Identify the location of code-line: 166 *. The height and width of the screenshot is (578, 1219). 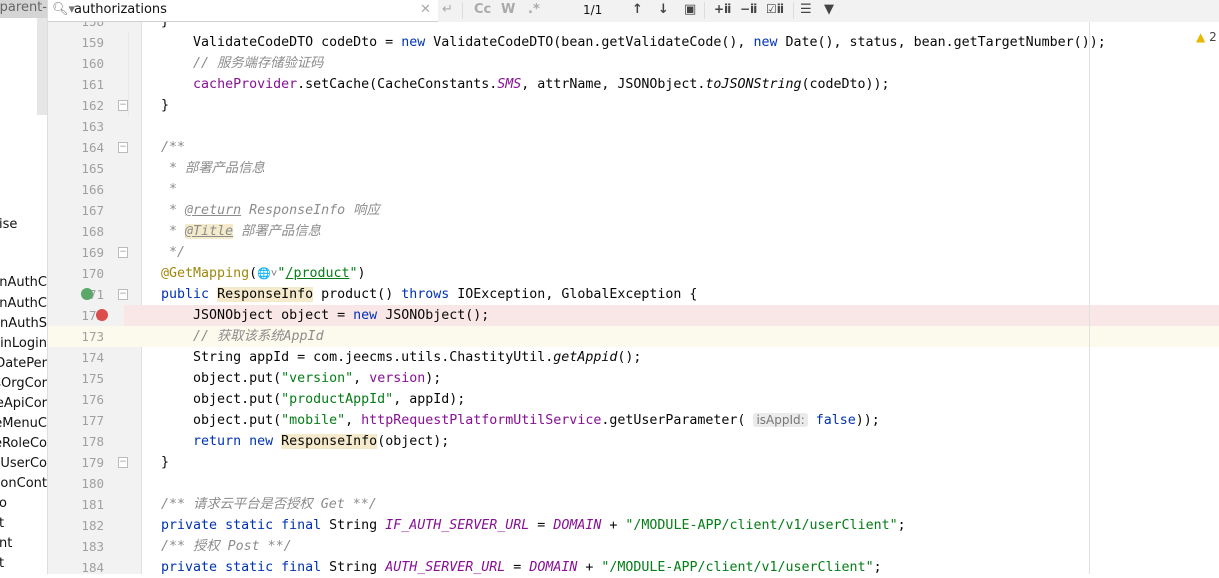
(609, 189).